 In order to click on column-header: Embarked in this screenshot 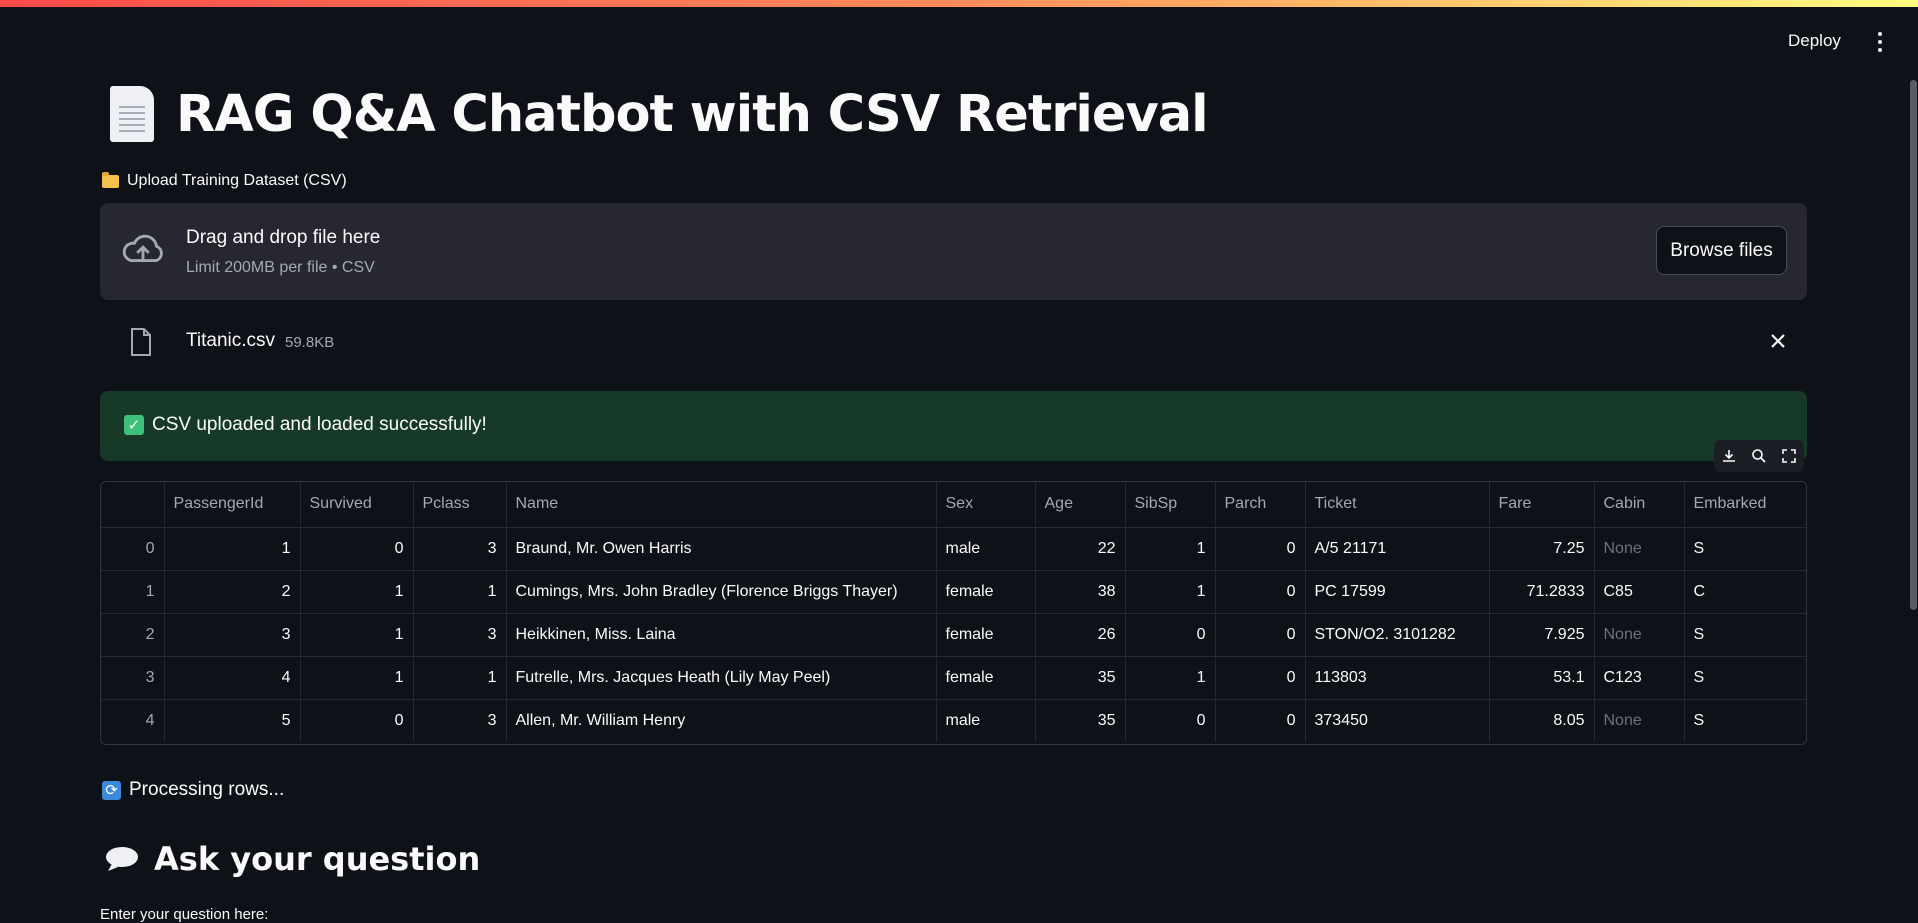, I will do `click(1745, 505)`.